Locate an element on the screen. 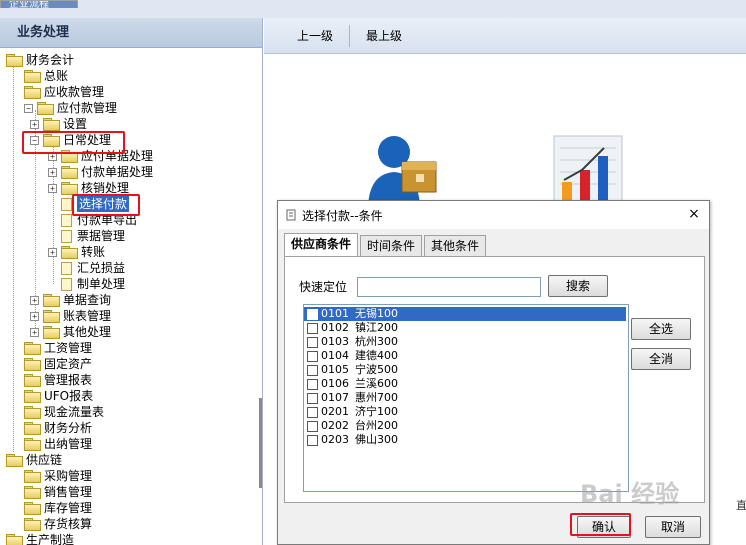 This screenshot has width=746, height=545. supplier-name: 镇江200 is located at coordinates (376, 327).